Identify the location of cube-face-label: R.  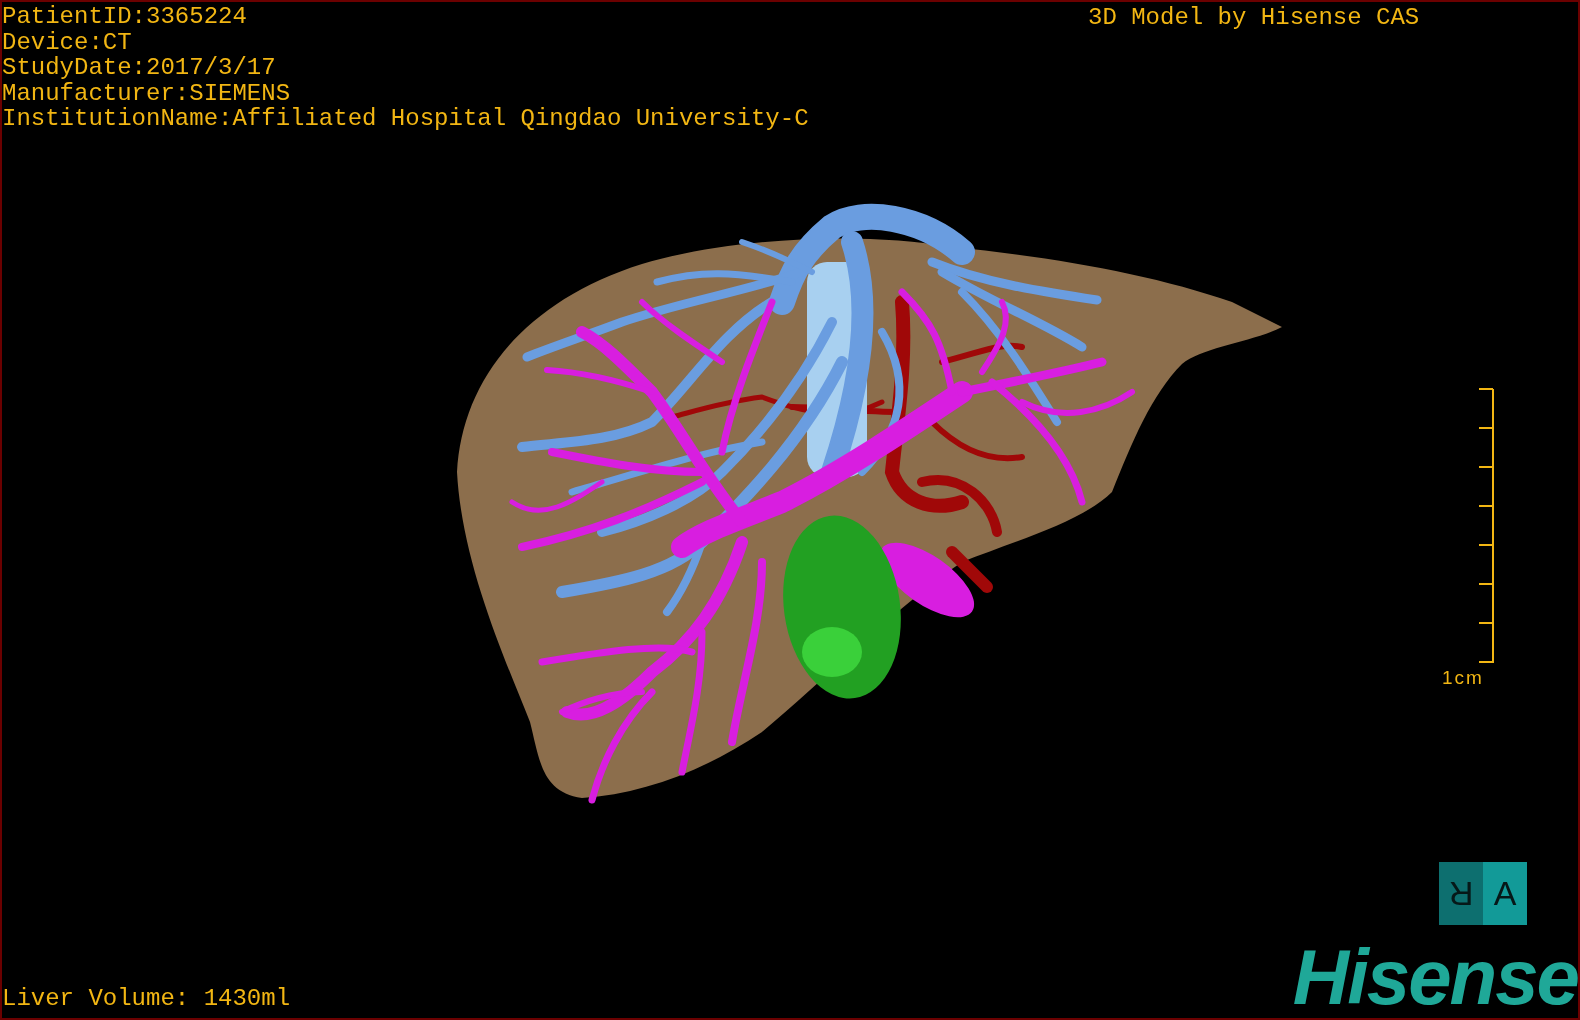
(1461, 893).